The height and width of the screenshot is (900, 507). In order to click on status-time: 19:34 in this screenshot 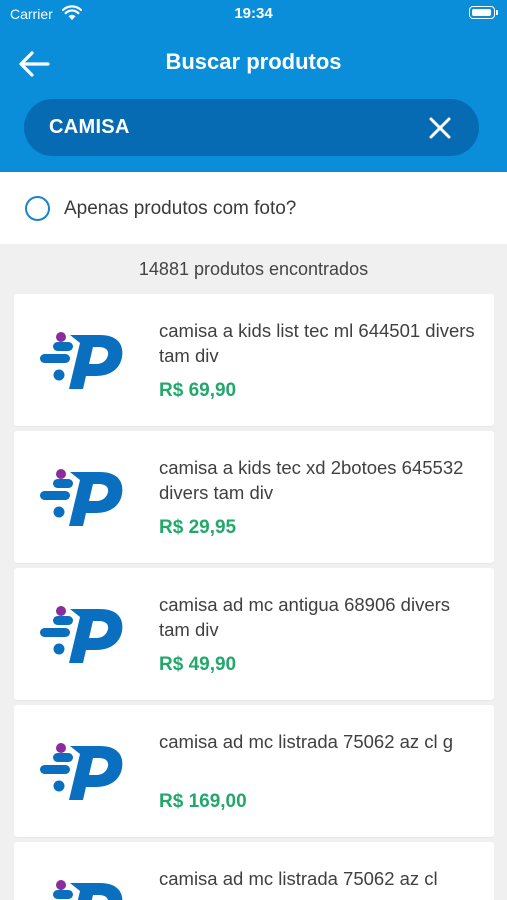, I will do `click(253, 13)`.